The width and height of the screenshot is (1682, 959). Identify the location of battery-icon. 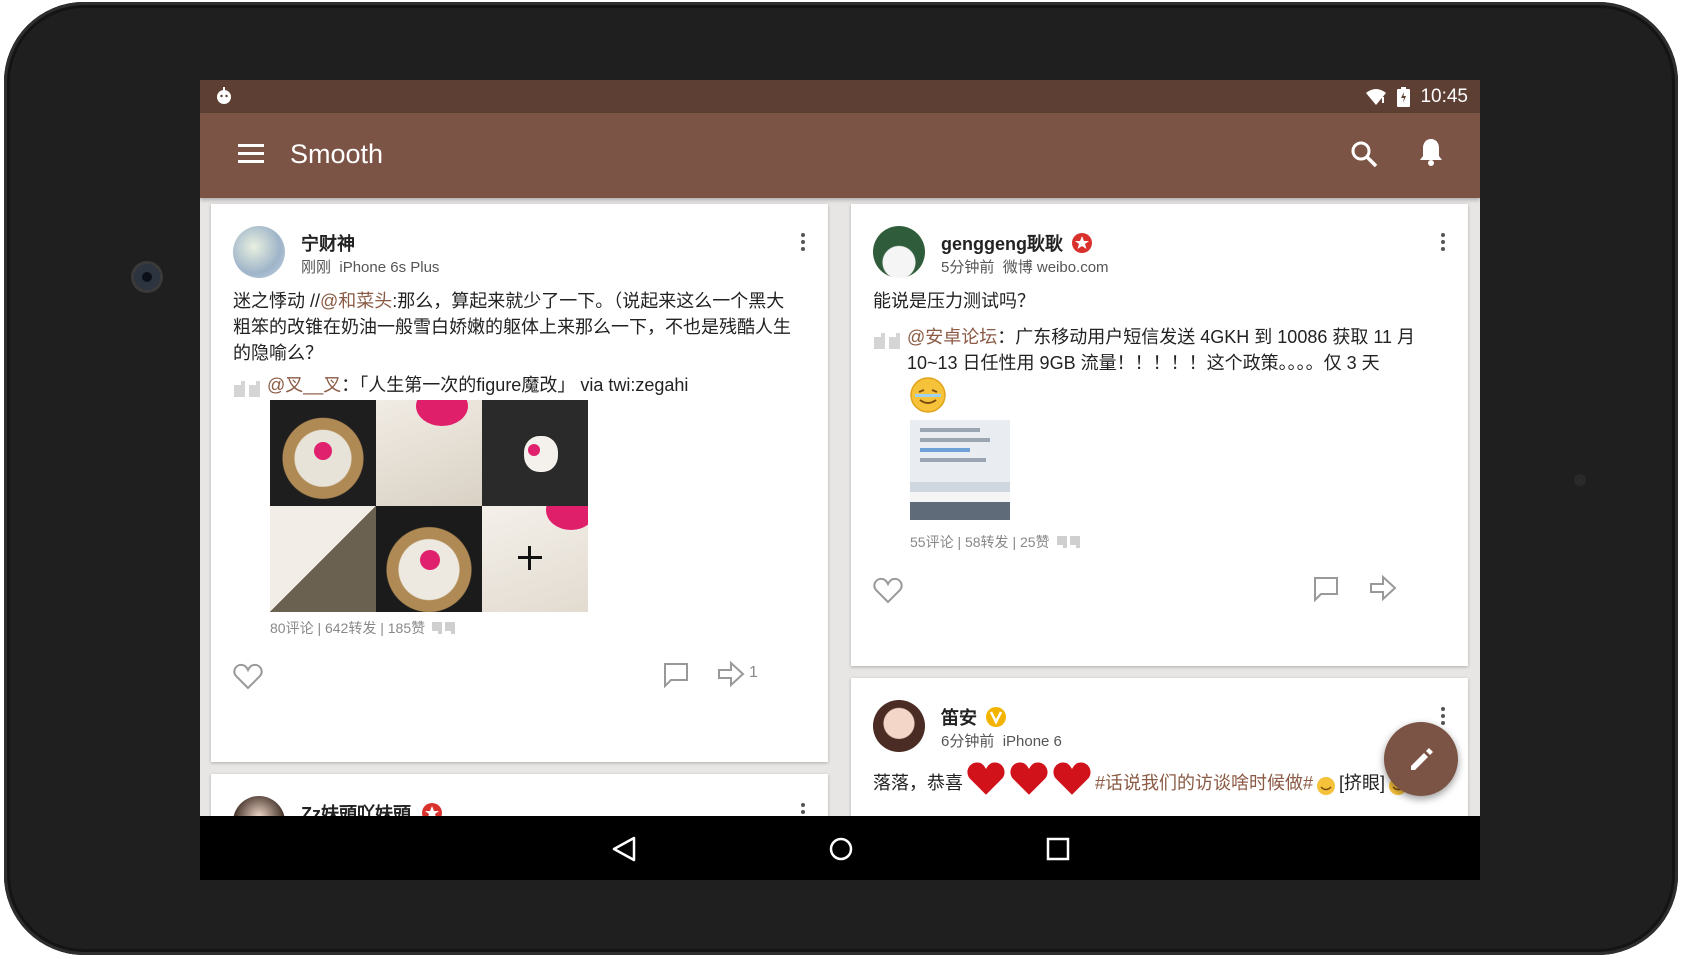
(1404, 96).